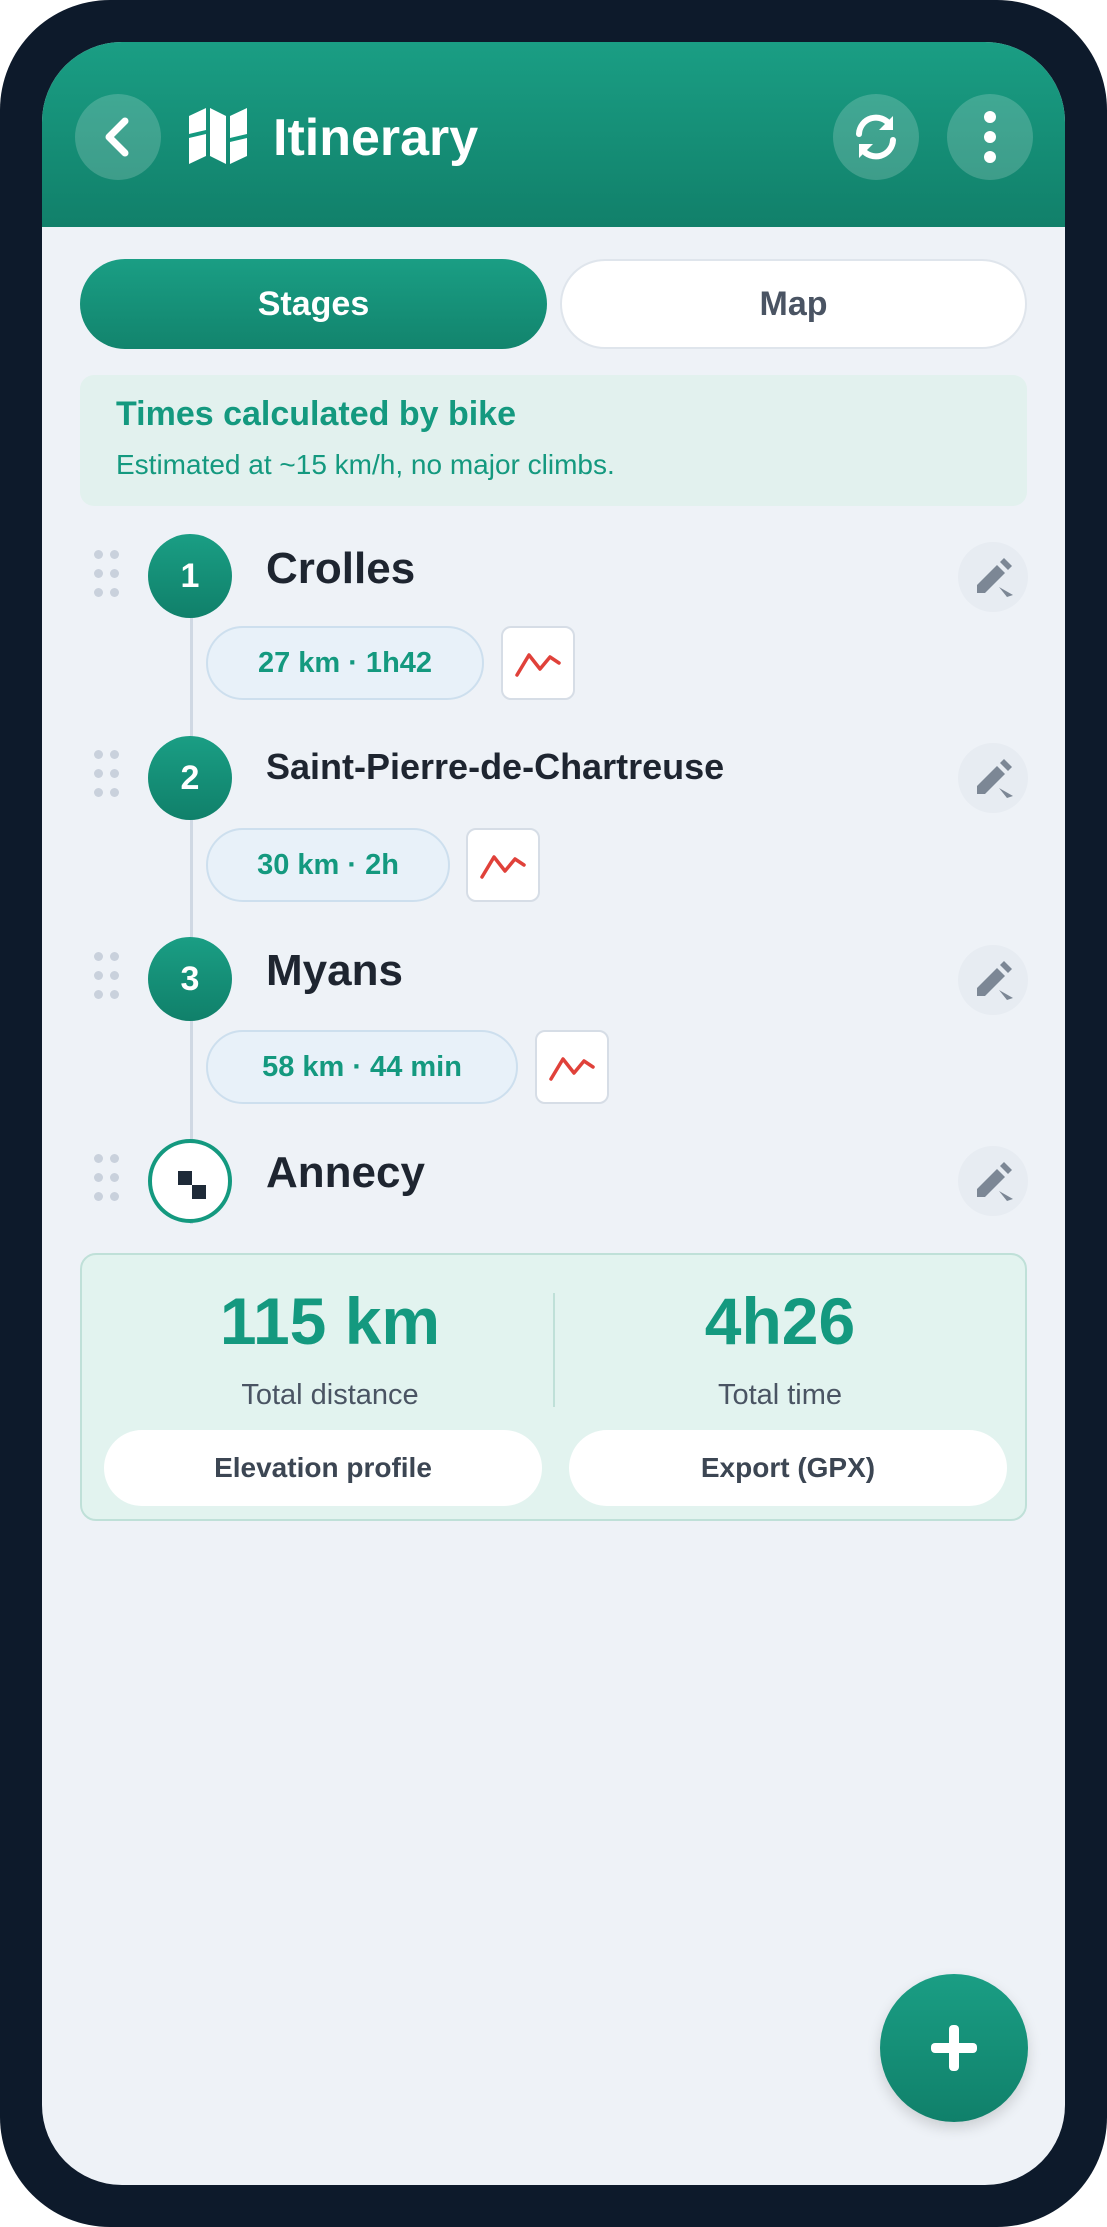 The height and width of the screenshot is (2227, 1107). I want to click on total-distance-label: Total distance, so click(330, 1395).